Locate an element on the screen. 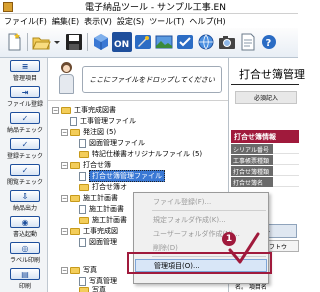 The height and width of the screenshot is (292, 320). table-row: 工事帳票種類 is located at coordinates (265, 160).